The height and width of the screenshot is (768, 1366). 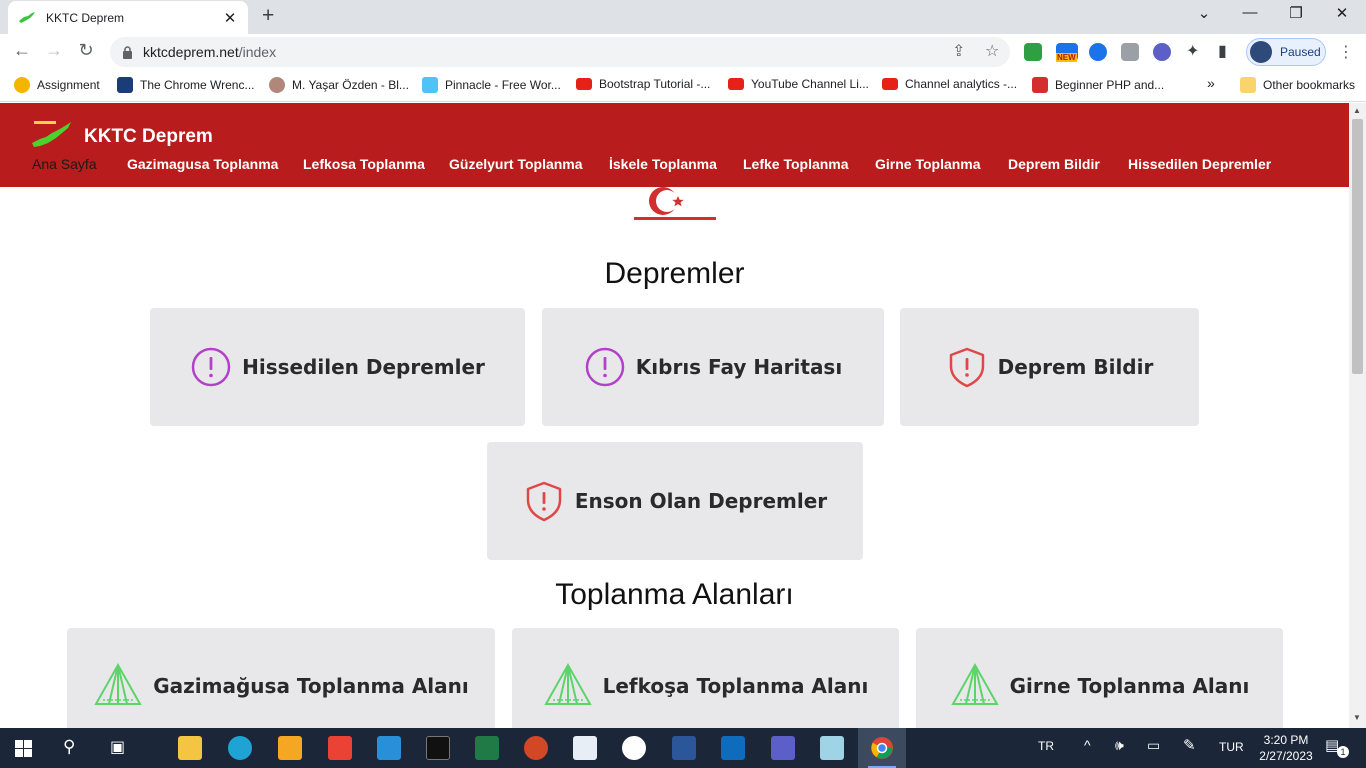 What do you see at coordinates (1192, 51) in the screenshot?
I see `extensions-puzzle-icon: ✦` at bounding box center [1192, 51].